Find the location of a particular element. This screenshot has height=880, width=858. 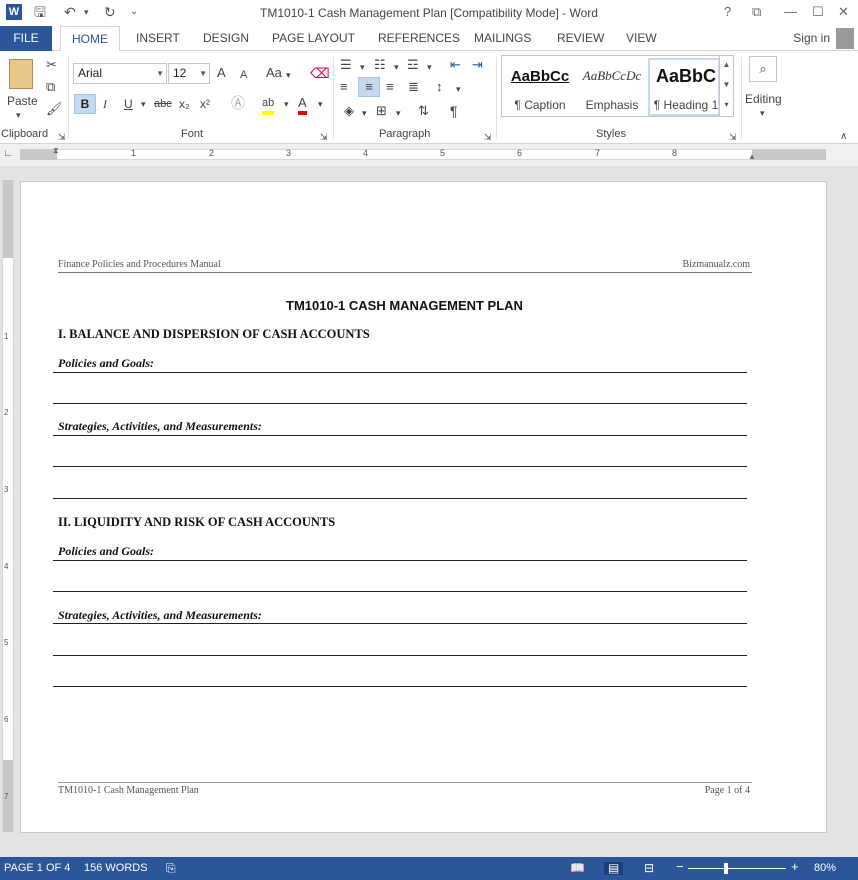

paste-dropdown-icon: ▾ is located at coordinates (18, 115).